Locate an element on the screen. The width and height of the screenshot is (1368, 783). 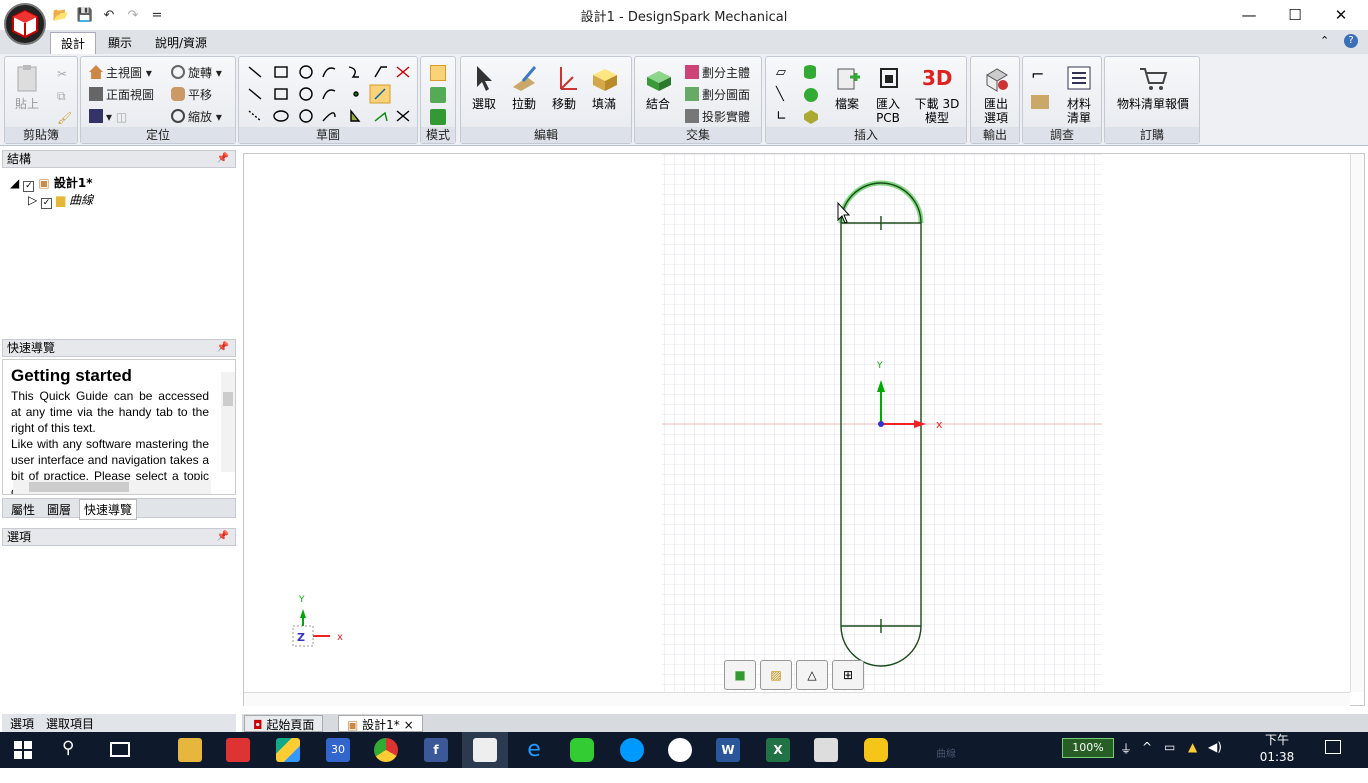
notification-icon is located at coordinates (1333, 747).